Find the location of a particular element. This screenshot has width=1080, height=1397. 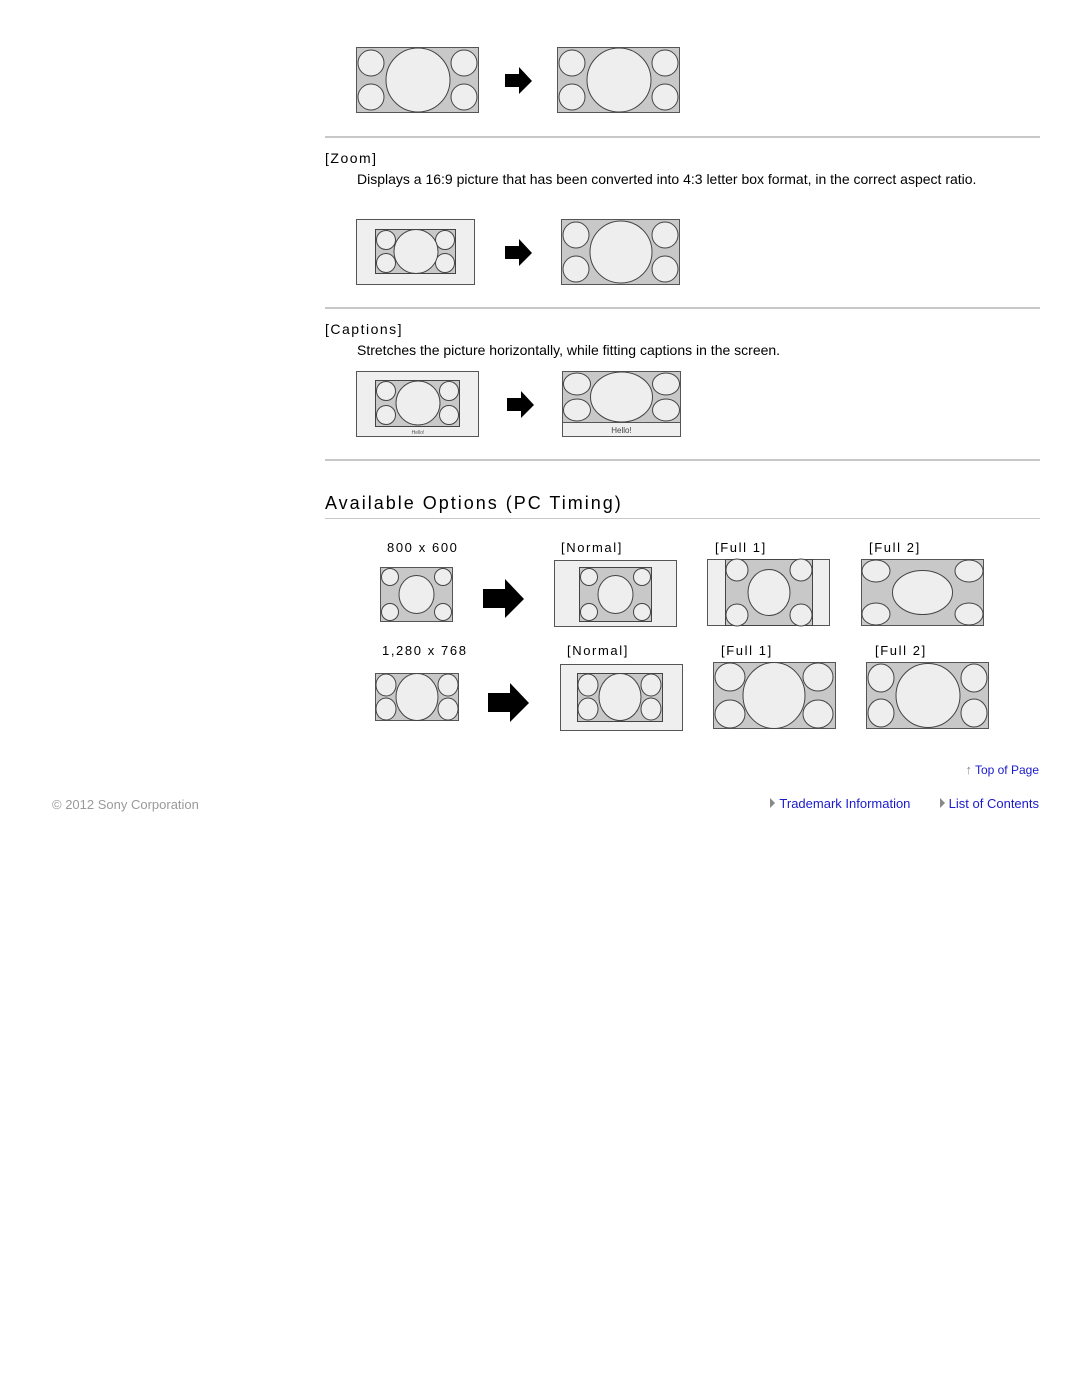

list-of-contents-link: List of Contents is located at coordinates (989, 803).